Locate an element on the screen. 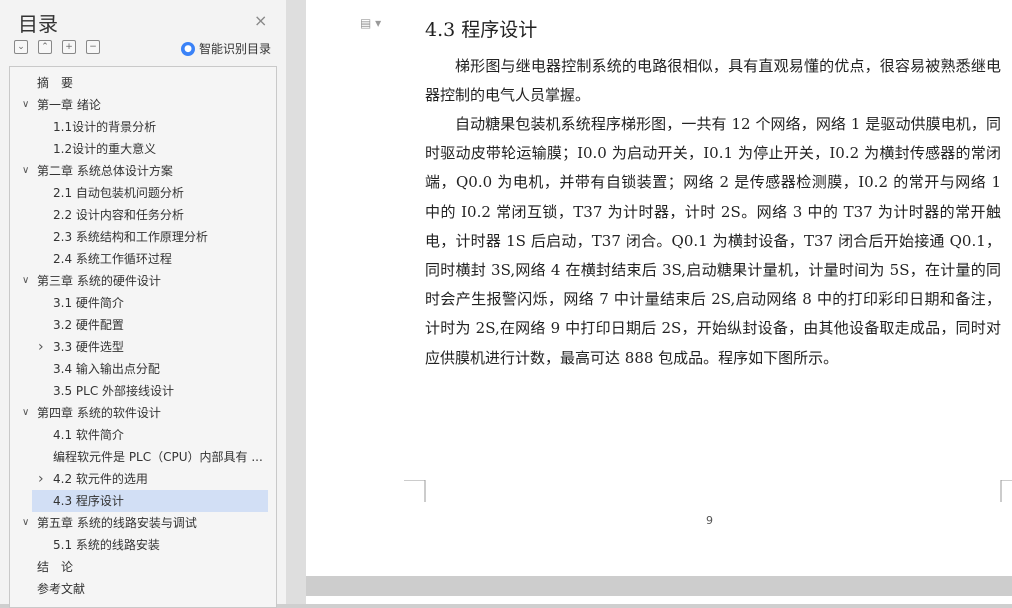  toc-item: 1.1设计的背景分析 is located at coordinates (139, 127).